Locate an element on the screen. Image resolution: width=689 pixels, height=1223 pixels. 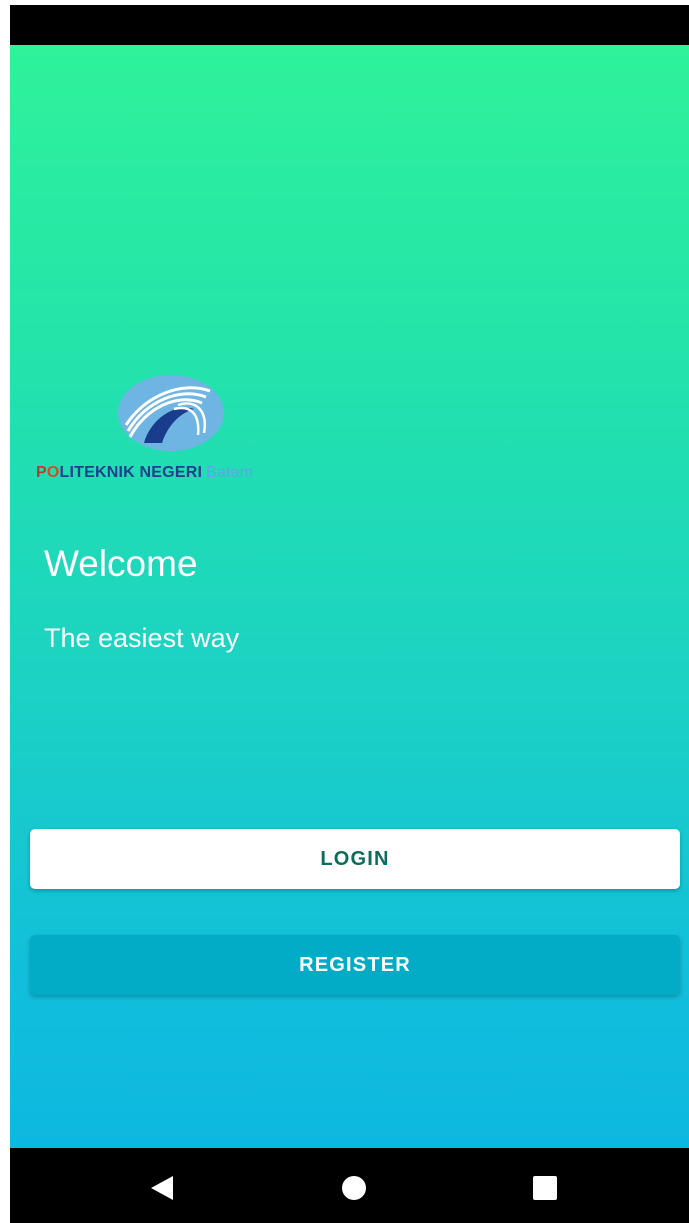
status-bar is located at coordinates (349, 25).